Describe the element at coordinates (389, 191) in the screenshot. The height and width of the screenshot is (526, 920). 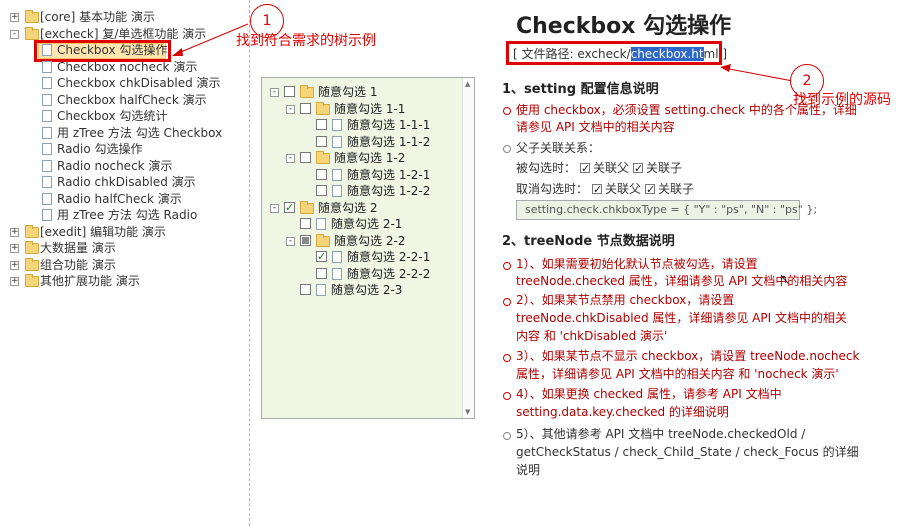
I see `tree-node-label: 随意勾选 1-2-2` at that location.